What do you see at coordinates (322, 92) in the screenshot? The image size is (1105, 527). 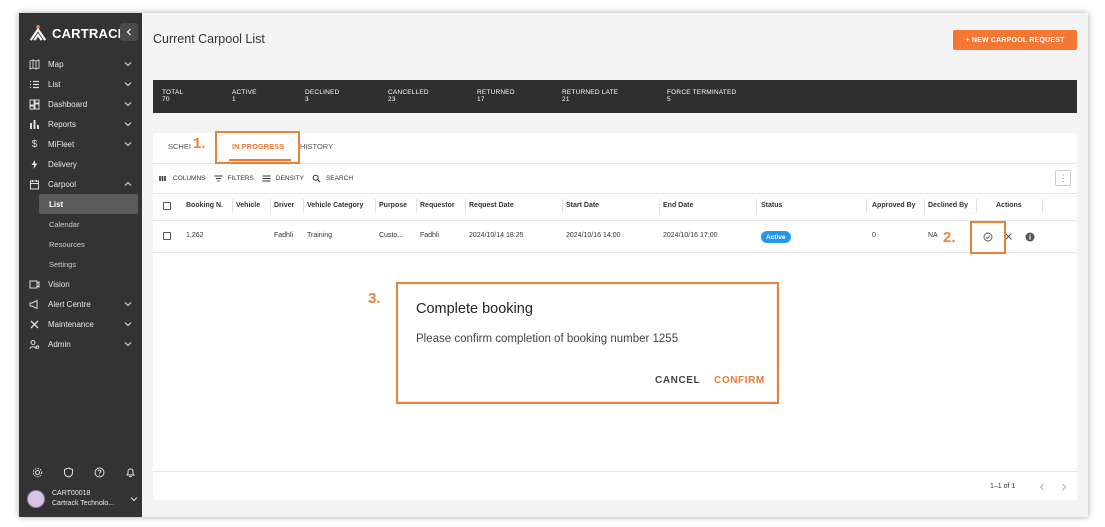 I see `stat-label: DECLINED` at bounding box center [322, 92].